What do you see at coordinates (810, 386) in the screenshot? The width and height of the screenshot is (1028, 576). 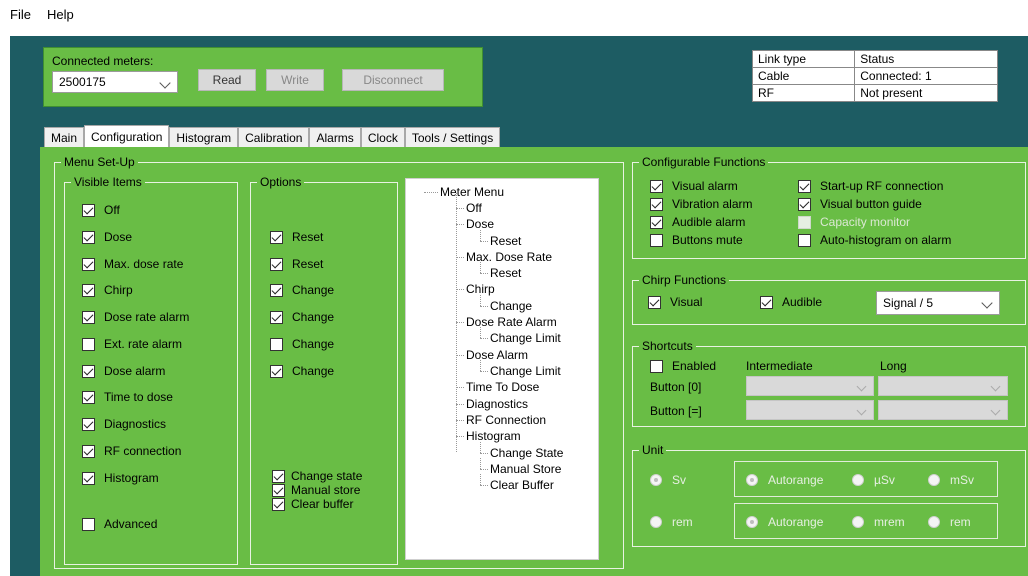 I see `button-0-intermediate-select` at bounding box center [810, 386].